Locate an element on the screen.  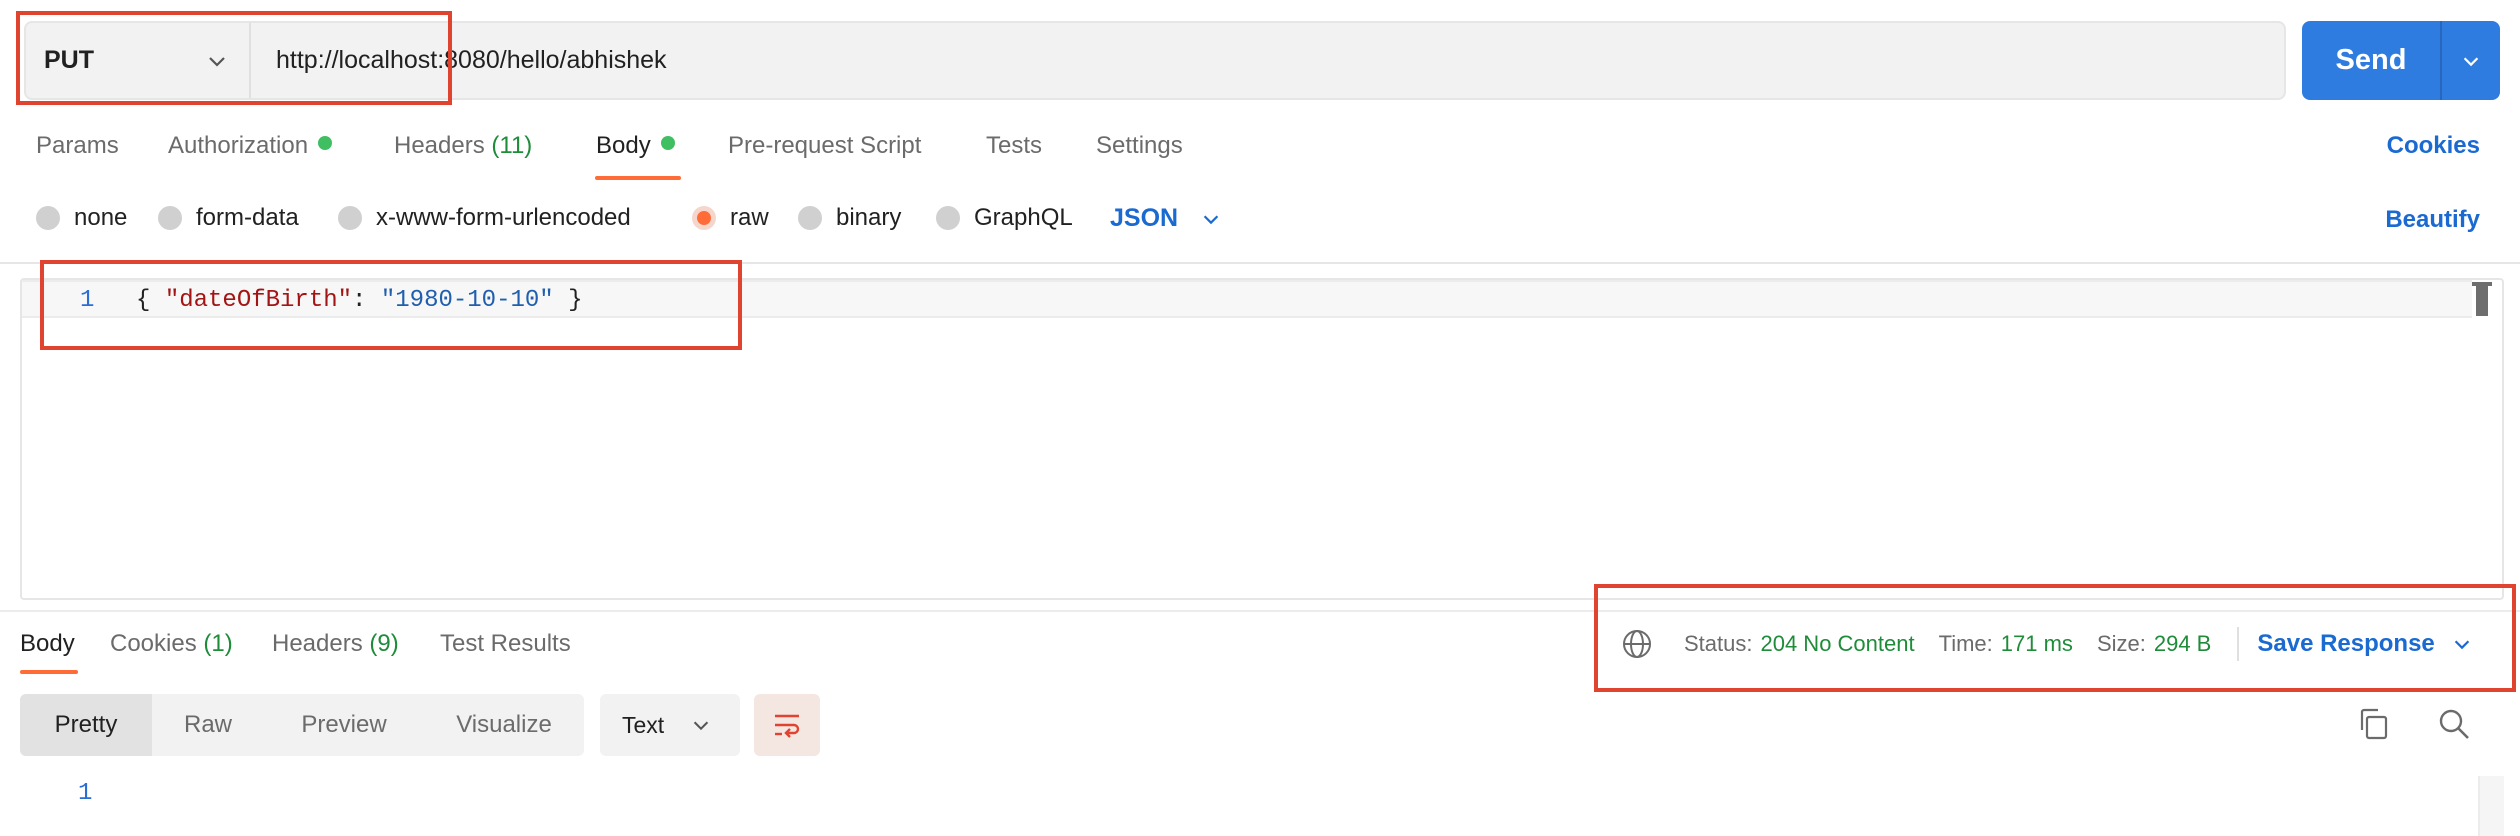
tab-pre-request-script: Pre-request Script is located at coordinates (824, 146).